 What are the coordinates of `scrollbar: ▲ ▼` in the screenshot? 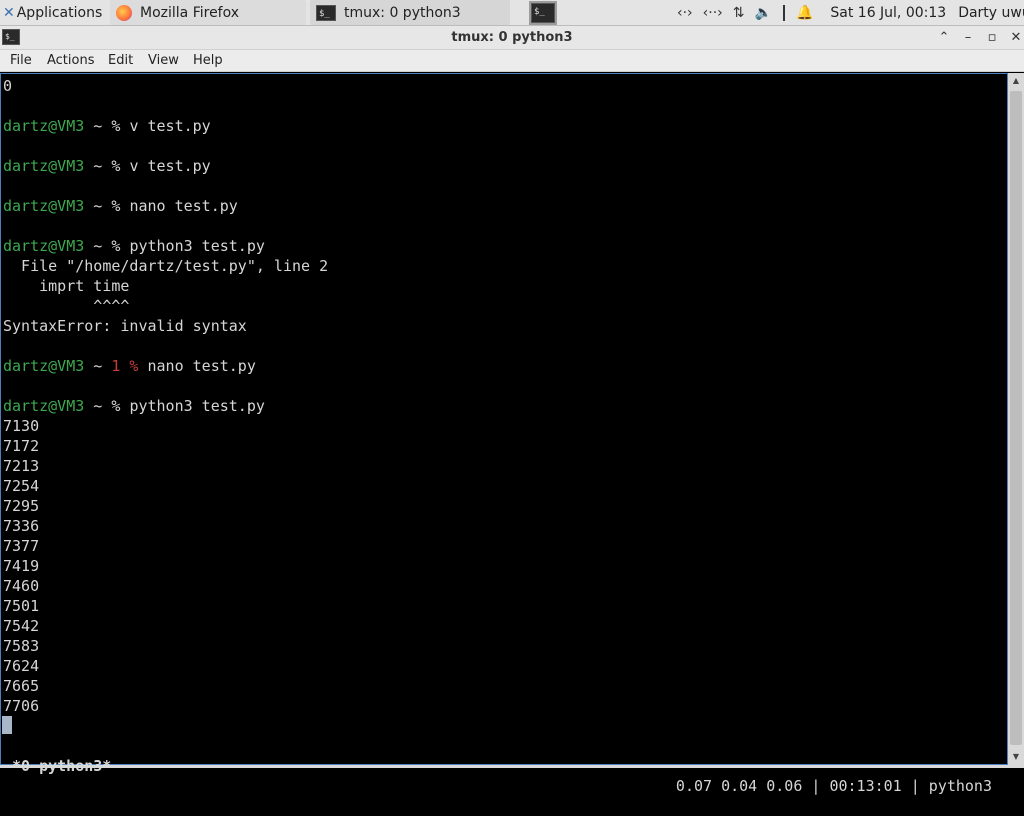 It's located at (1016, 419).